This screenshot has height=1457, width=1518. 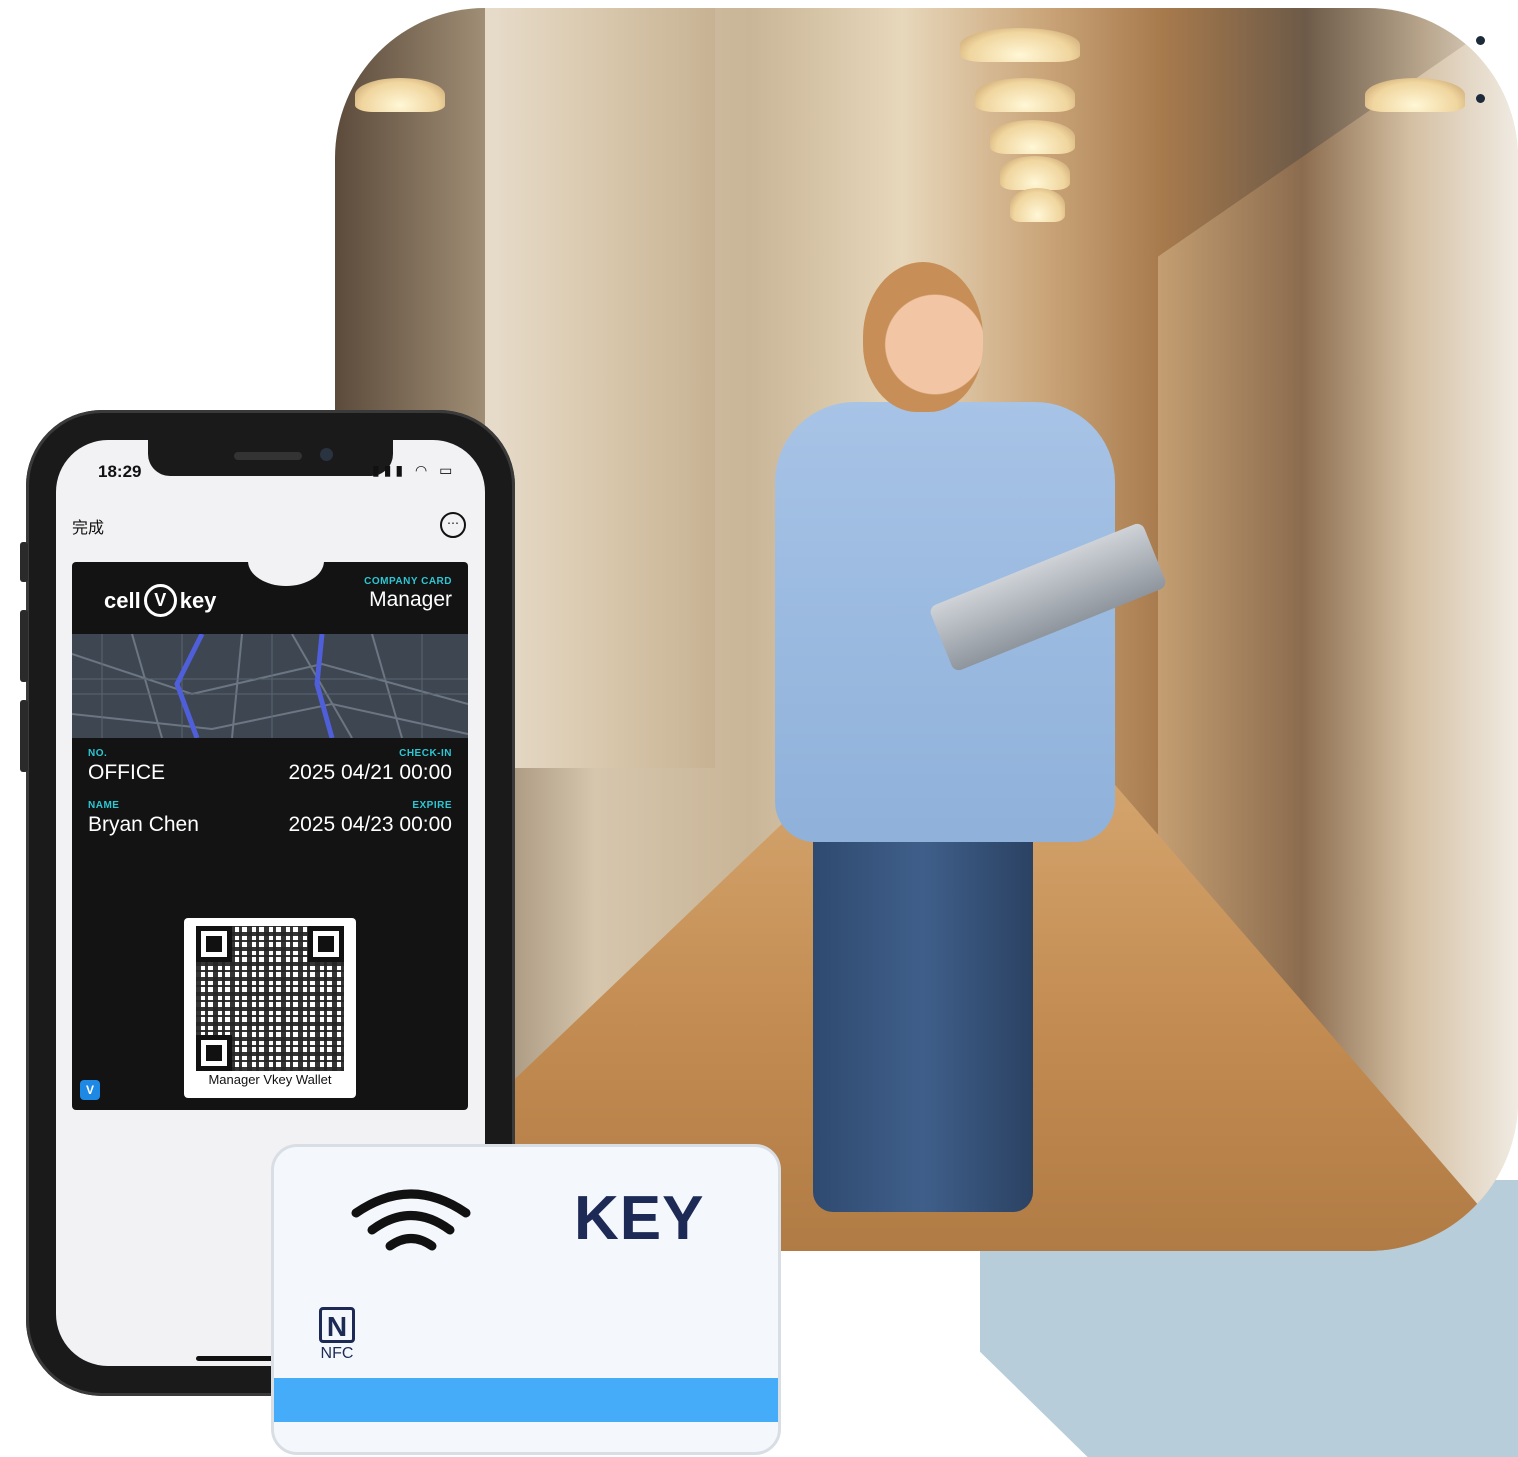 What do you see at coordinates (408, 581) in the screenshot?
I see `header-label: COMPANY CARD` at bounding box center [408, 581].